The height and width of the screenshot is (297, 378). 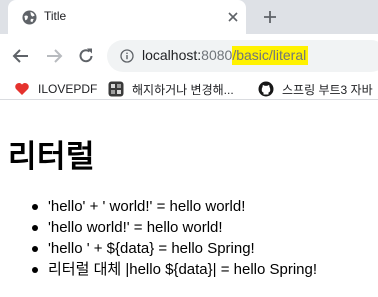 What do you see at coordinates (52, 157) in the screenshot?
I see `page-title: 리터럴` at bounding box center [52, 157].